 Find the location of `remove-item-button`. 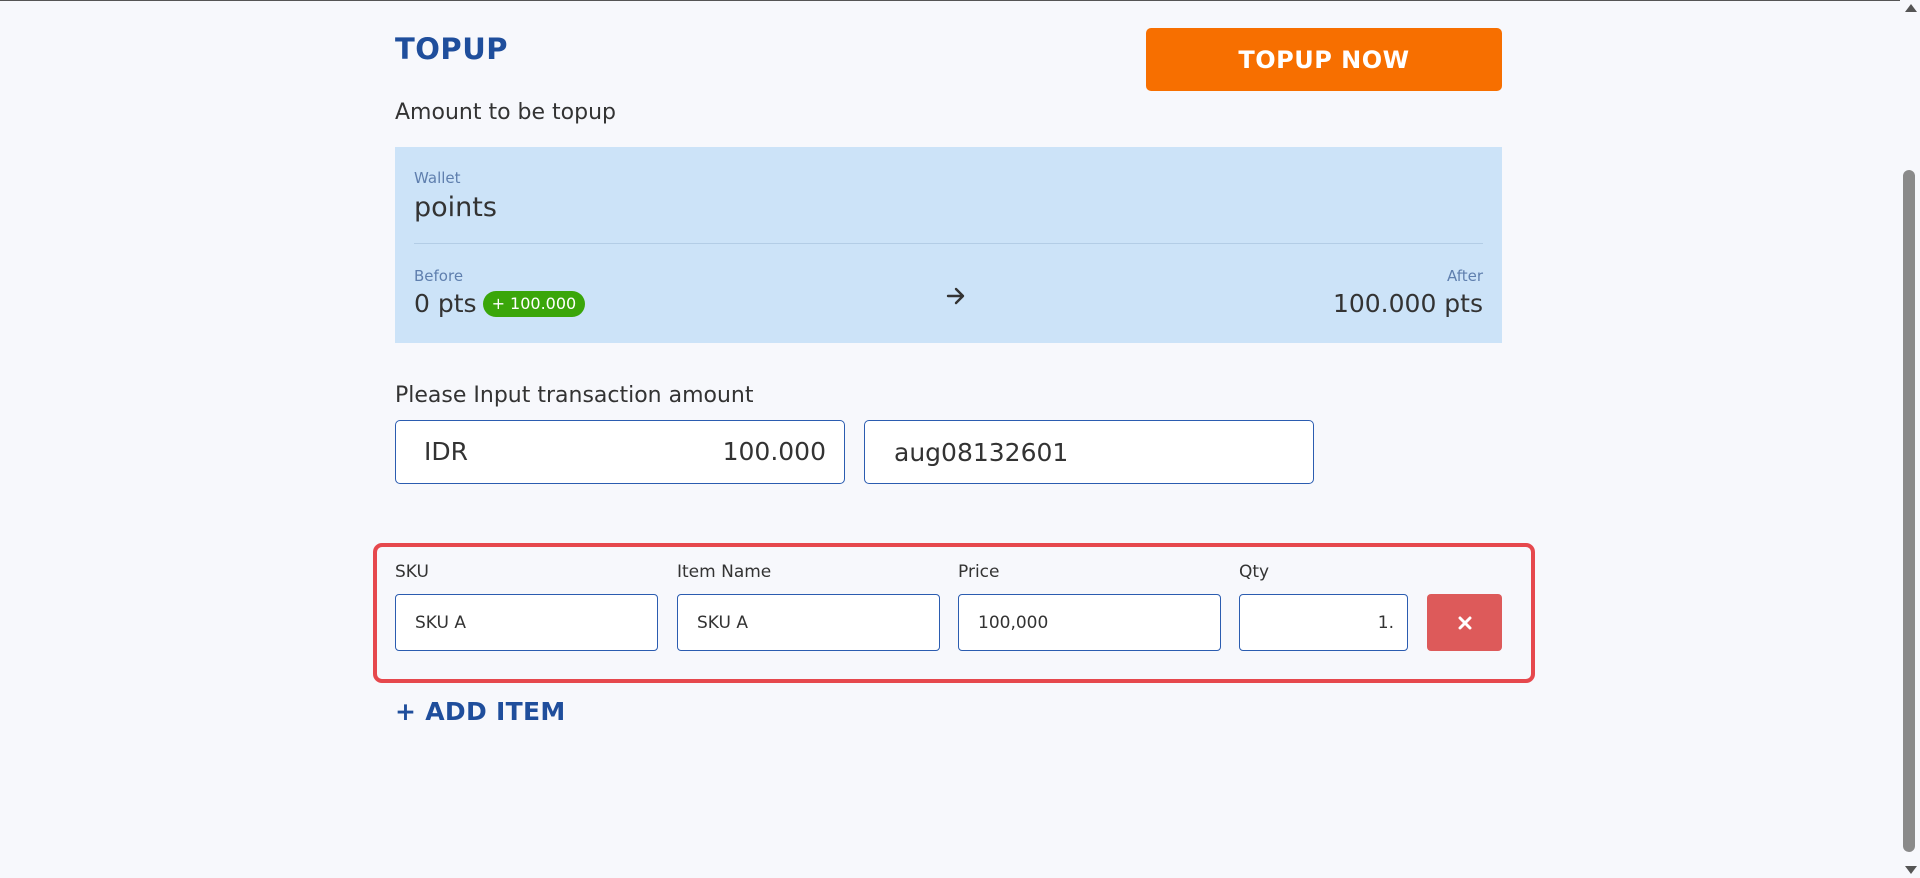

remove-item-button is located at coordinates (1464, 622).